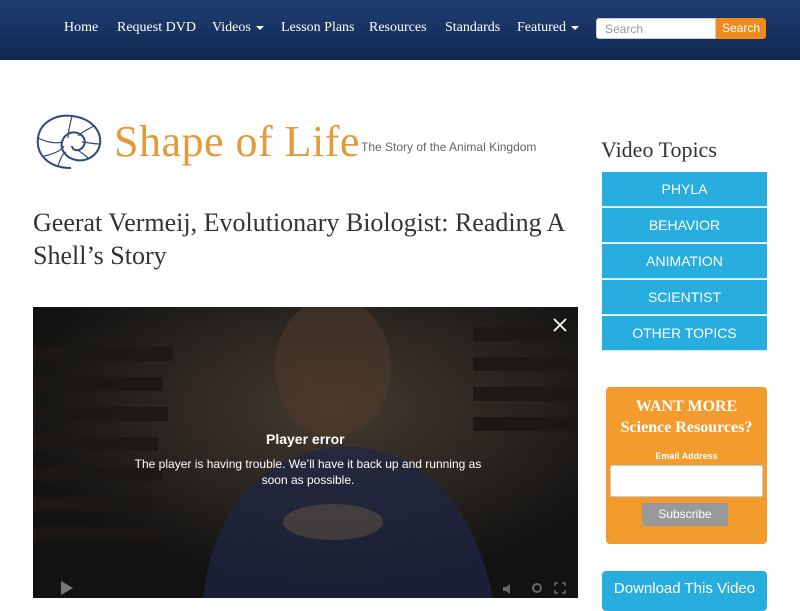 The image size is (800, 611). What do you see at coordinates (509, 589) in the screenshot?
I see `volume-icon` at bounding box center [509, 589].